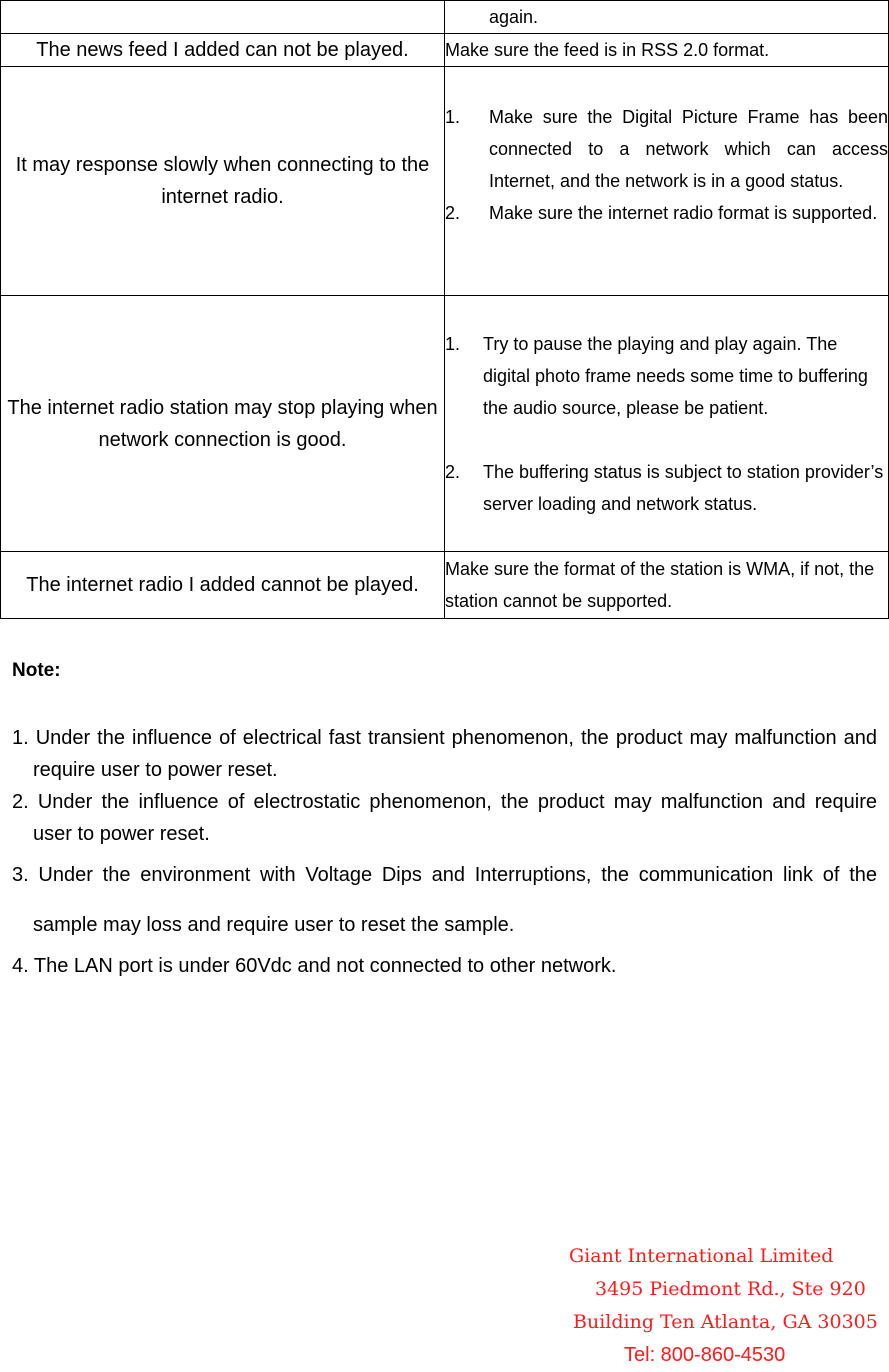 The width and height of the screenshot is (889, 1372). What do you see at coordinates (730, 1289) in the screenshot?
I see `street-address: 3495 Piedmont Rd., Ste 920` at bounding box center [730, 1289].